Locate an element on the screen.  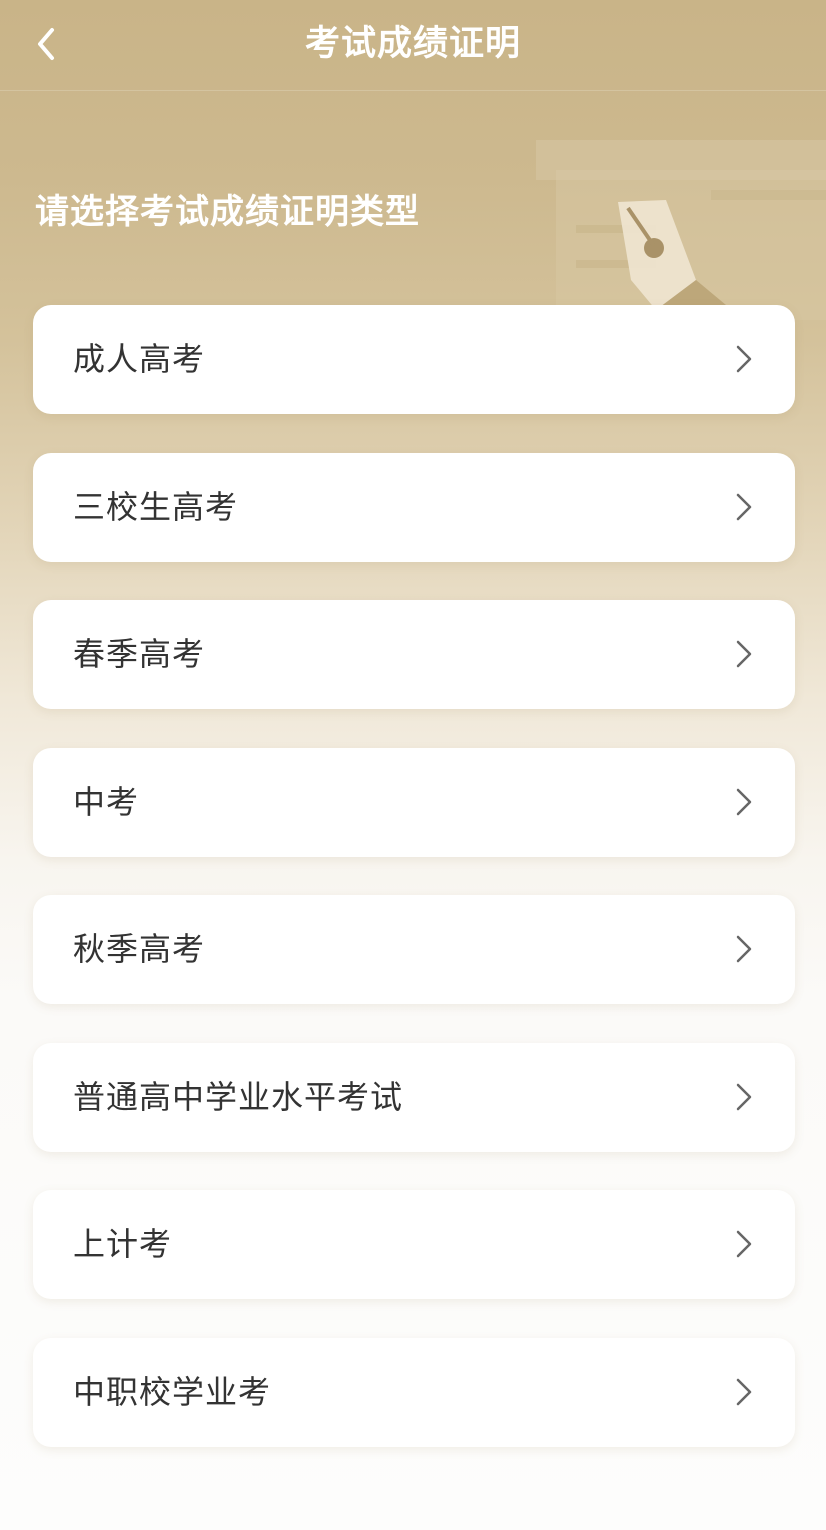
fountain-pen-icon is located at coordinates (681, 230).